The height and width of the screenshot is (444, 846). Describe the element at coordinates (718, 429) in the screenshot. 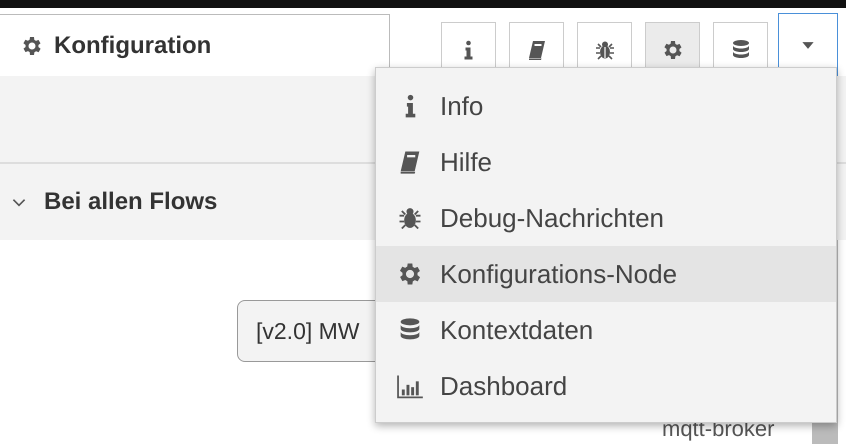

I see `node-type-label: mqtt-broker` at that location.